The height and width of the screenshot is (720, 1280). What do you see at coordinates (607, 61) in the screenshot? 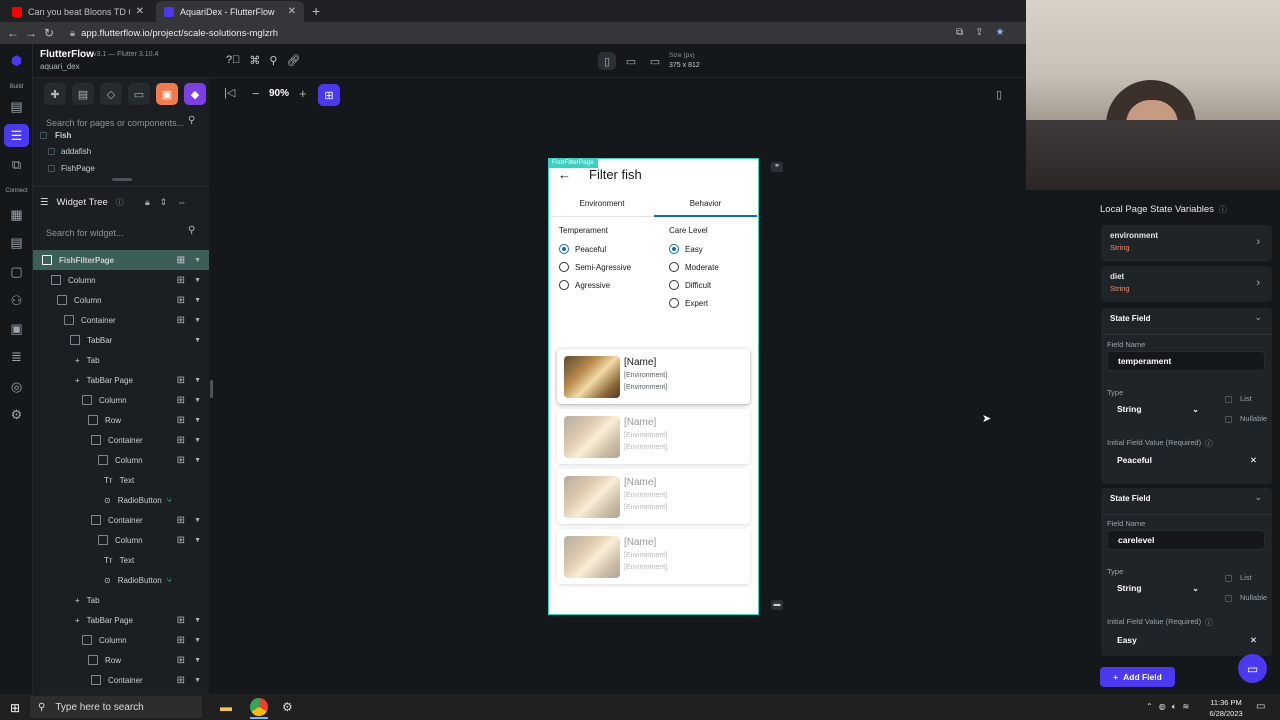
I see `phone-device-icon: ▯` at bounding box center [607, 61].